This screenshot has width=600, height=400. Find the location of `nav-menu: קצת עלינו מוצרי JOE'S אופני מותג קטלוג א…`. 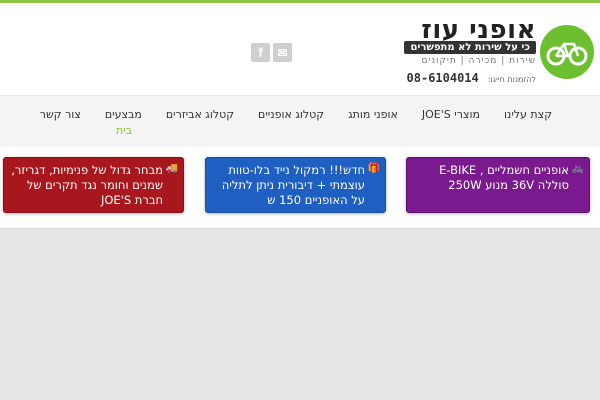

nav-menu: קצת עלינו מוצרי JOE'S אופני מותג קטלוג א… is located at coordinates (302, 114).